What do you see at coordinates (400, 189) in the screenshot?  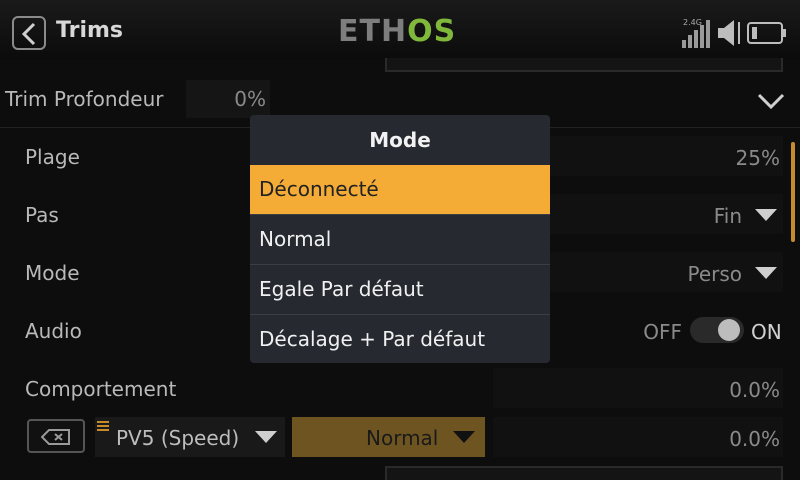 I see `option-deconnecte: Déconnecté` at bounding box center [400, 189].